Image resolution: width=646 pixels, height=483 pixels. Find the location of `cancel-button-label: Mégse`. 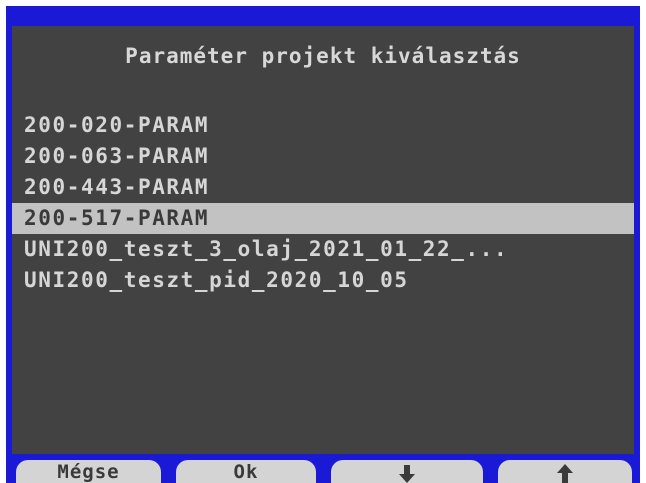

cancel-button-label: Mégse is located at coordinates (88, 472).